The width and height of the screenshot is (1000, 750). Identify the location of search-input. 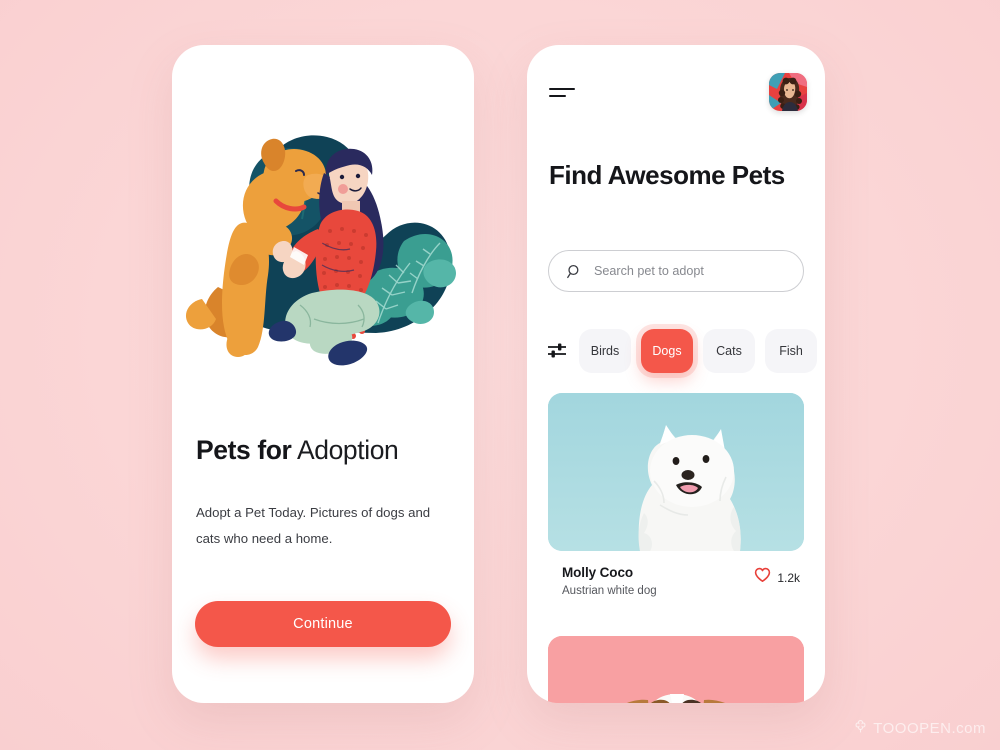
(689, 271).